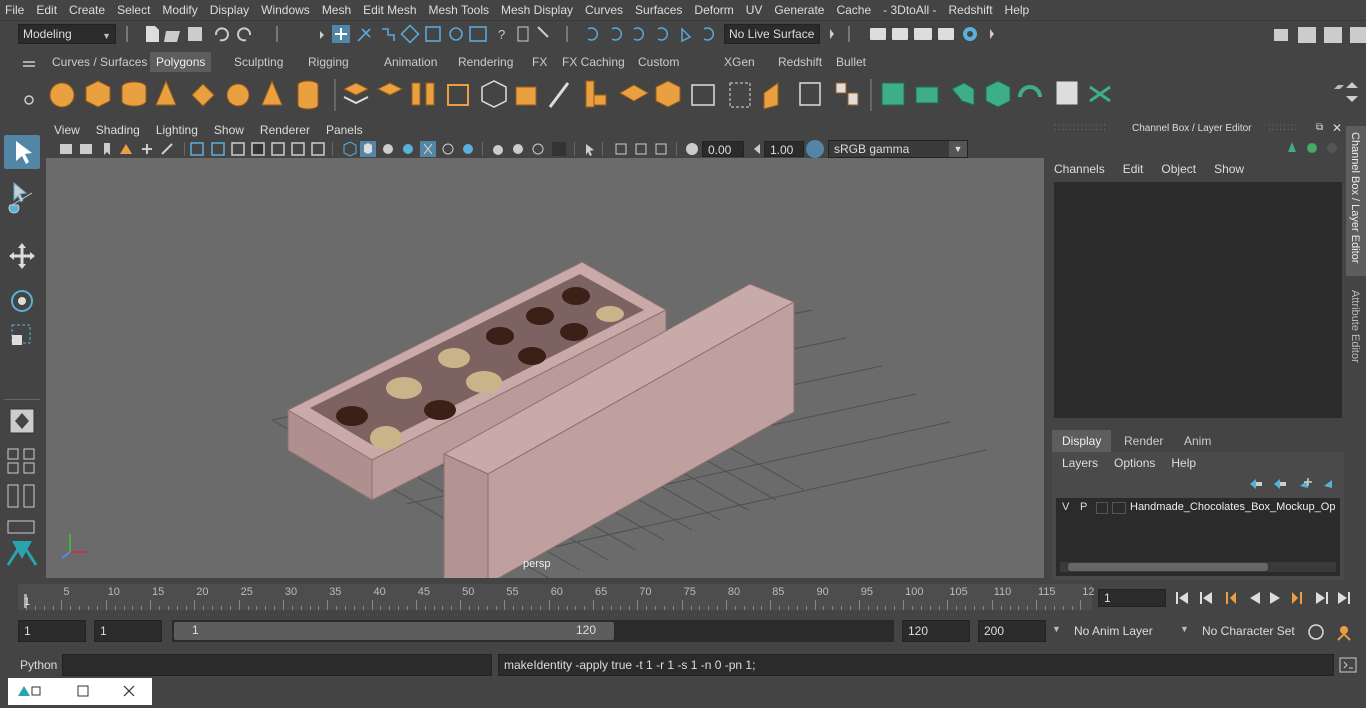  What do you see at coordinates (1352, 95) in the screenshot?
I see `shelf-scroll-icons` at bounding box center [1352, 95].